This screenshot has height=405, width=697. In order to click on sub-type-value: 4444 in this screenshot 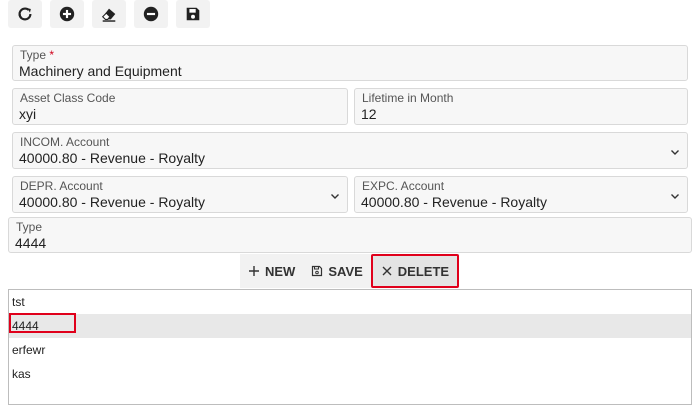, I will do `click(31, 243)`.